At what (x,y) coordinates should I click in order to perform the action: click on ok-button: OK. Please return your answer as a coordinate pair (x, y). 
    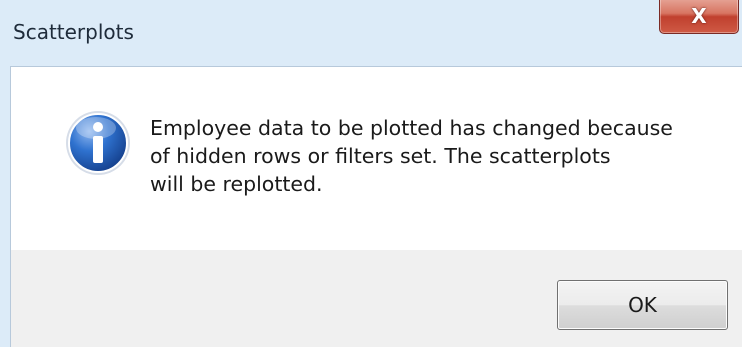
    Looking at the image, I should click on (642, 305).